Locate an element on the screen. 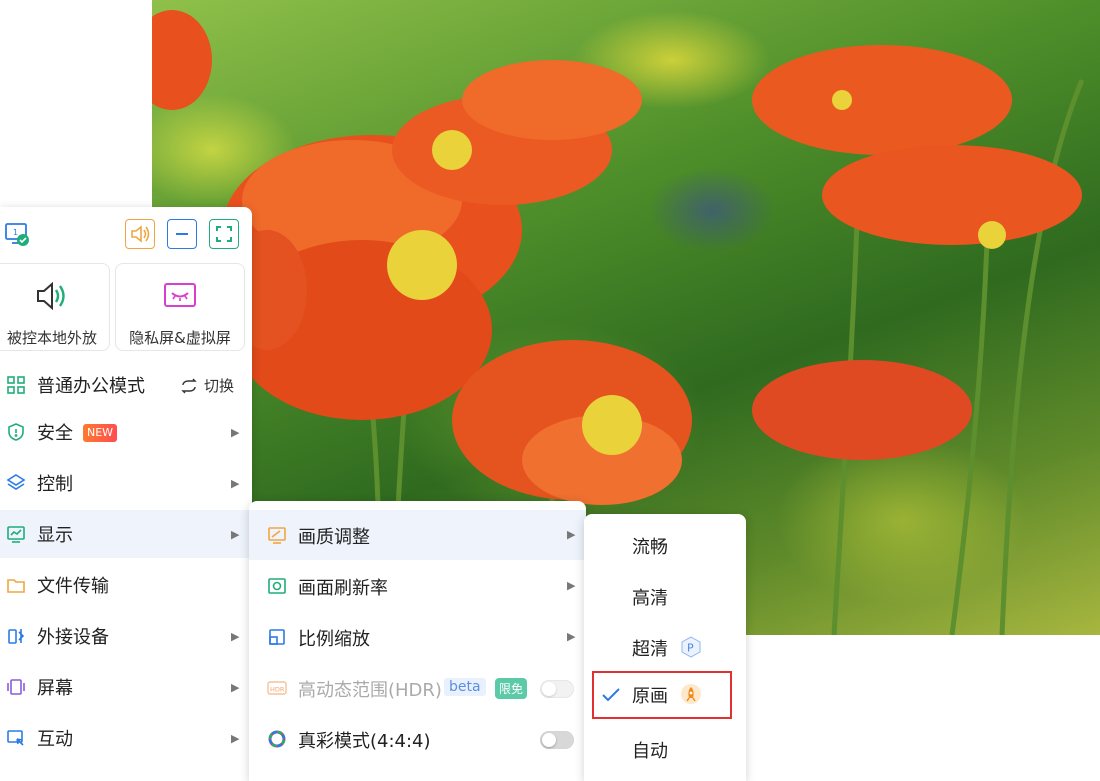 The width and height of the screenshot is (1100, 781). checkmark-icon is located at coordinates (611, 696).